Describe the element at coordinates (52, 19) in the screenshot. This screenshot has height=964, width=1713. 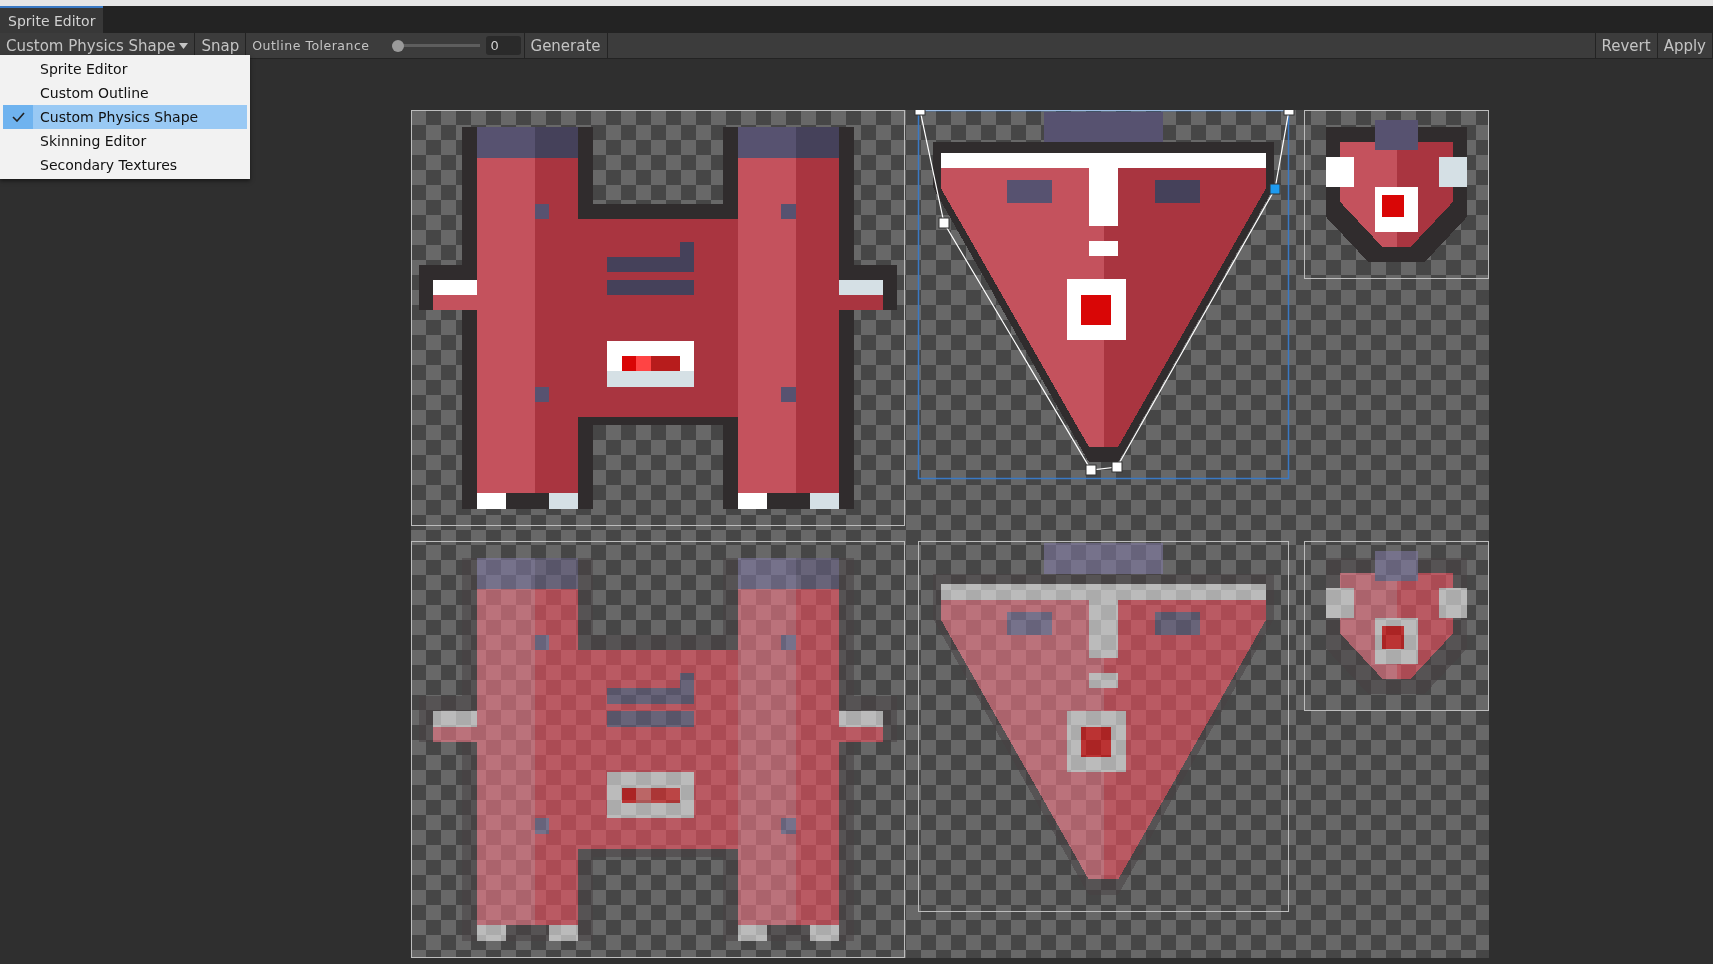
I see `editor-tab: Sprite Editor` at that location.